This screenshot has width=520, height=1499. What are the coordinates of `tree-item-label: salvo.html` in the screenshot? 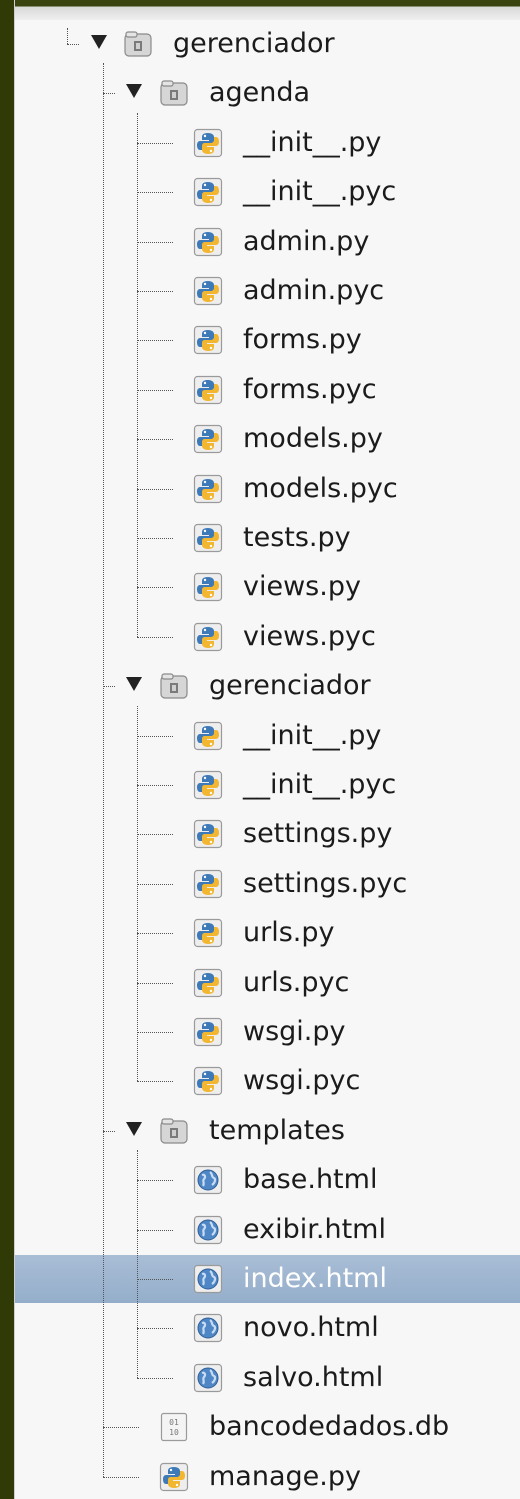 It's located at (313, 1377).